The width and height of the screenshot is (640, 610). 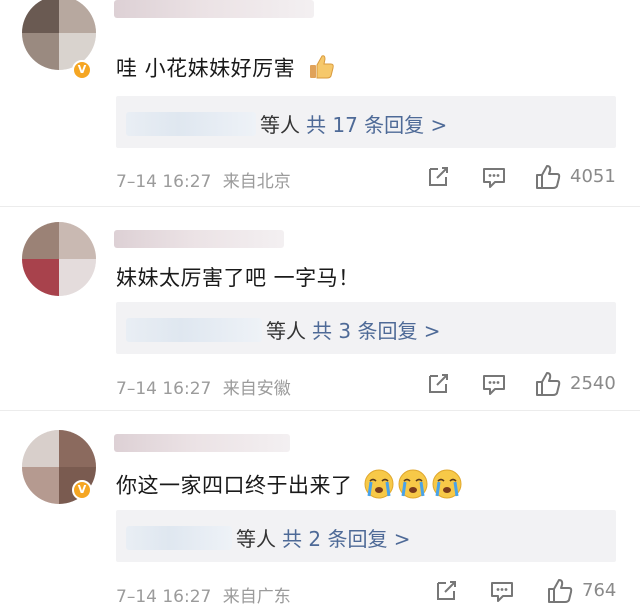 I want to click on reply-summary: 等人共 17 条回复 >, so click(x=366, y=122).